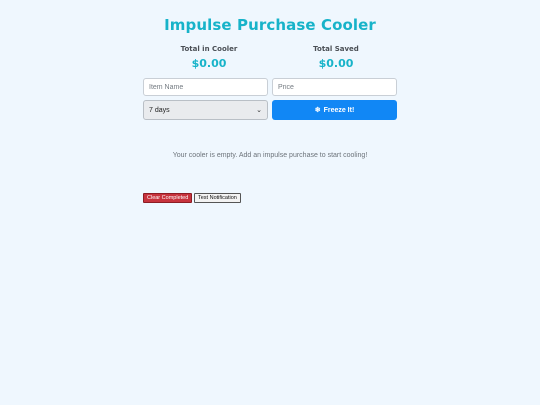 The width and height of the screenshot is (540, 405). I want to click on freeze-button-label: Freeze It!, so click(339, 110).